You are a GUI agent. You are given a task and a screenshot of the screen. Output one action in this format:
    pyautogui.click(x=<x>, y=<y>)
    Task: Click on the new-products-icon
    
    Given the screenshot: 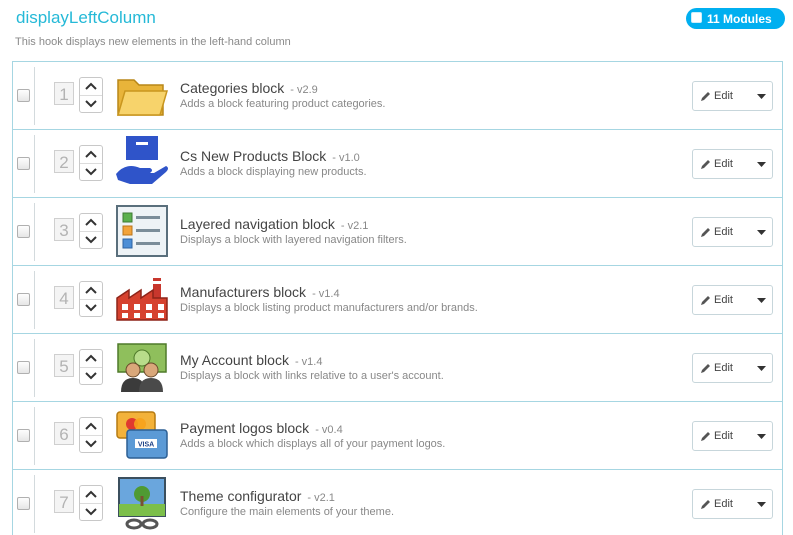 What is the action you would take?
    pyautogui.click(x=142, y=160)
    